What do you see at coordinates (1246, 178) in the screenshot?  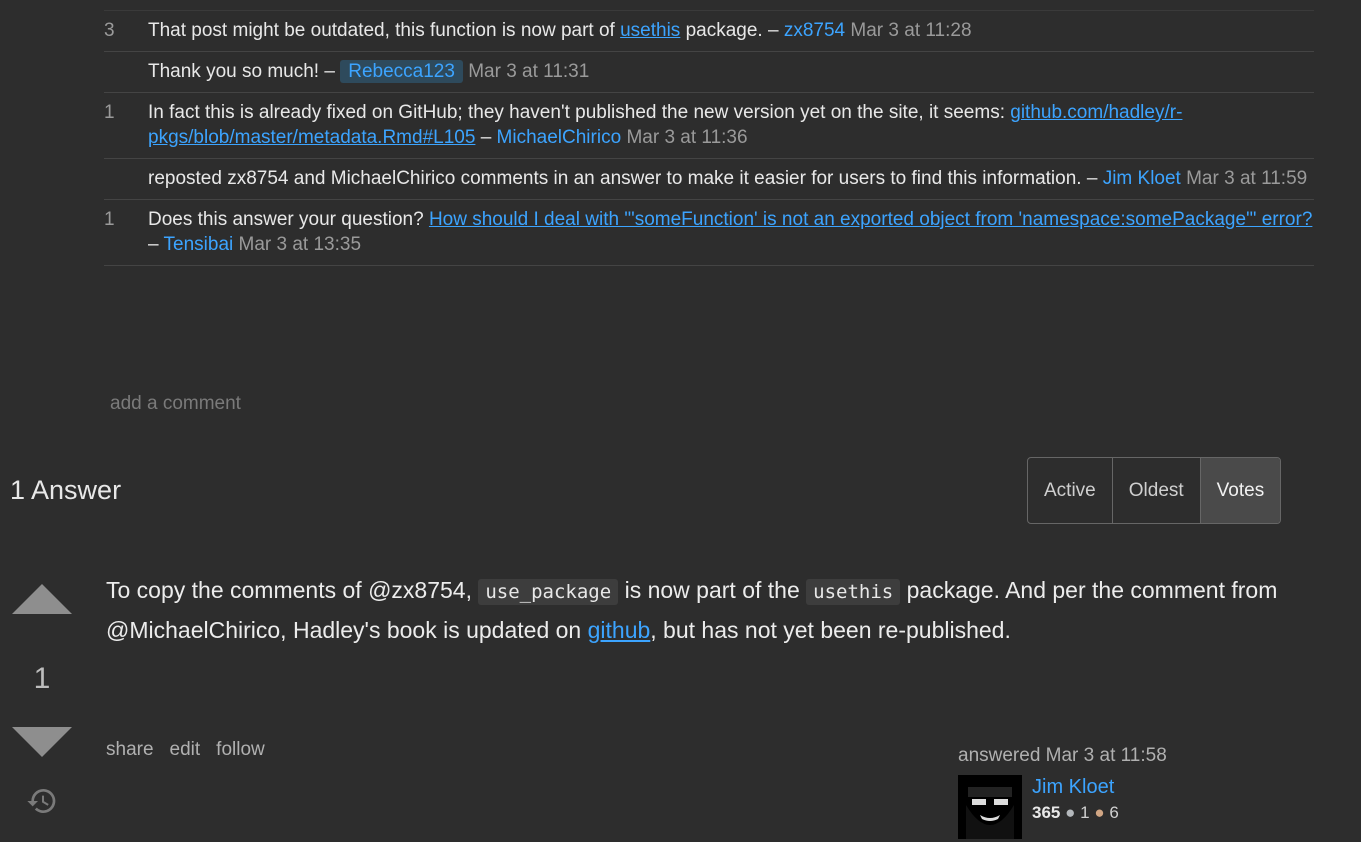 I see `comment-date: Mar 3 at 11:59` at bounding box center [1246, 178].